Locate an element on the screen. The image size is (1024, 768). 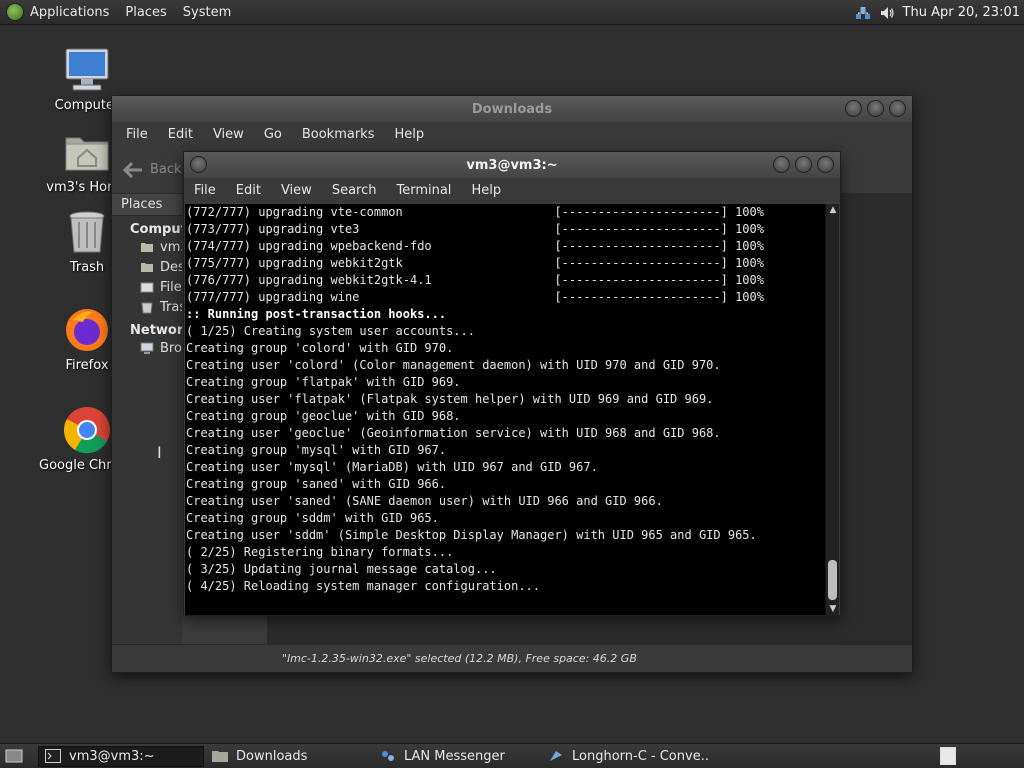
menu-bookmarks: Bookmarks is located at coordinates (338, 134).